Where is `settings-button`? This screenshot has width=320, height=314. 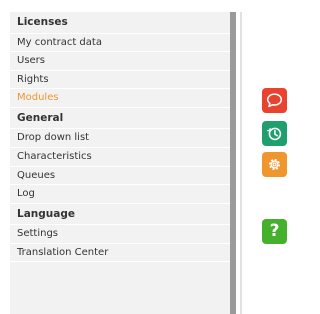 settings-button is located at coordinates (274, 164).